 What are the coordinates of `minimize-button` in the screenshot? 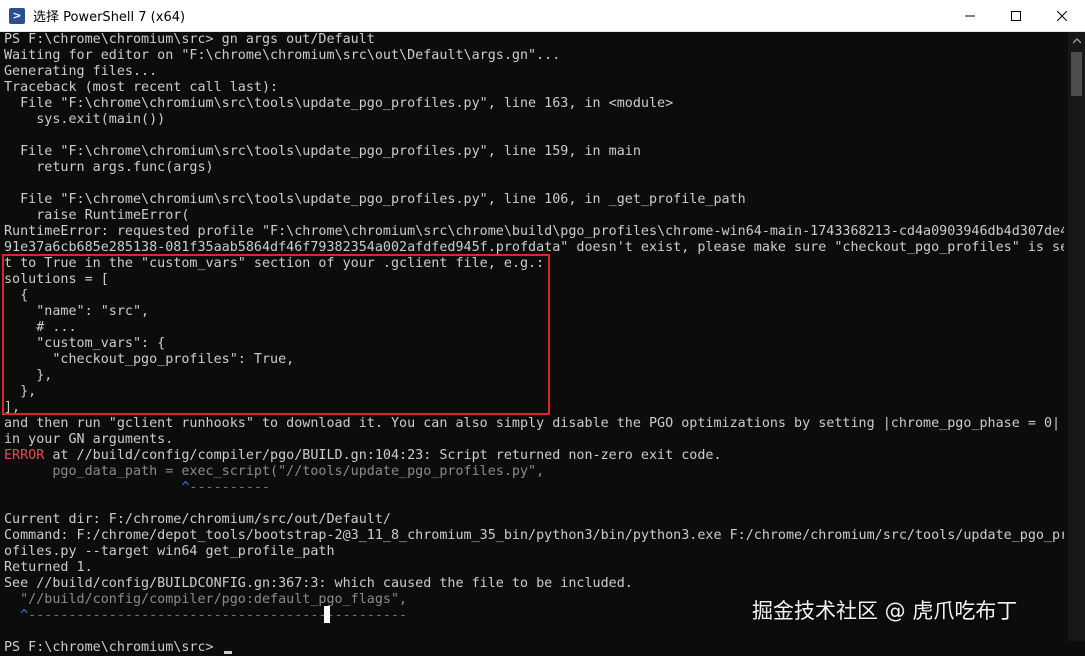 It's located at (970, 15).